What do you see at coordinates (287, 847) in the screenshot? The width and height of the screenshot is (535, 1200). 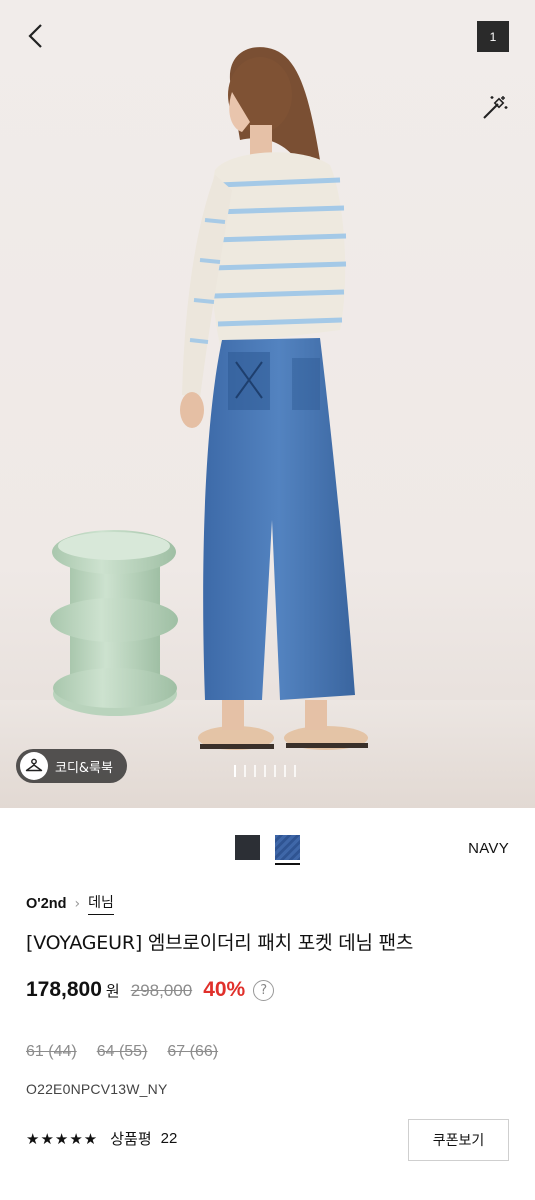 I see `color-swatch-denim` at bounding box center [287, 847].